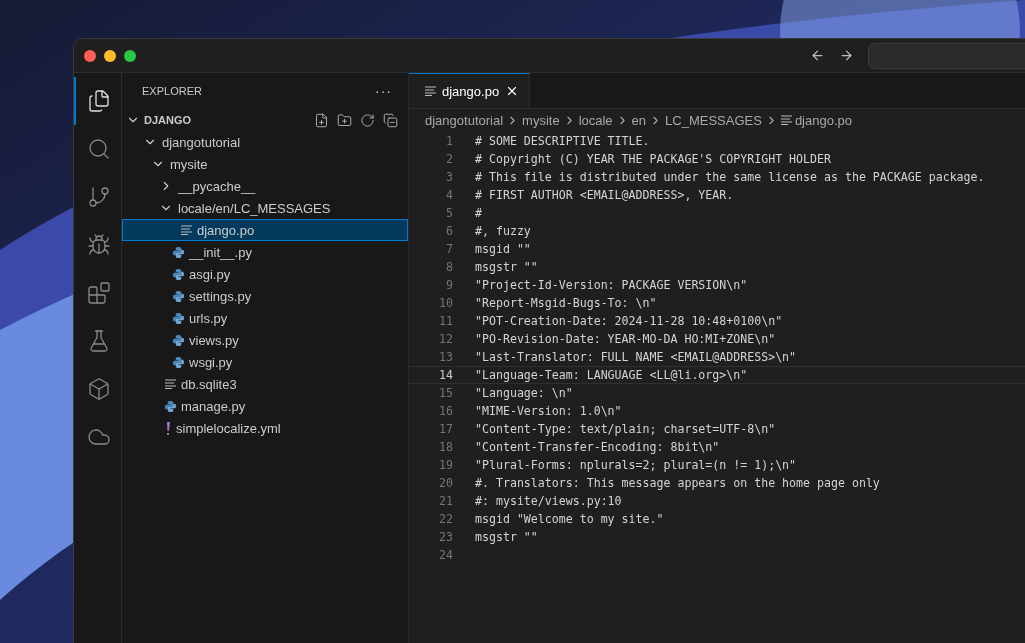 Image resolution: width=1025 pixels, height=643 pixels. What do you see at coordinates (449, 141) in the screenshot?
I see `line-number: 1` at bounding box center [449, 141].